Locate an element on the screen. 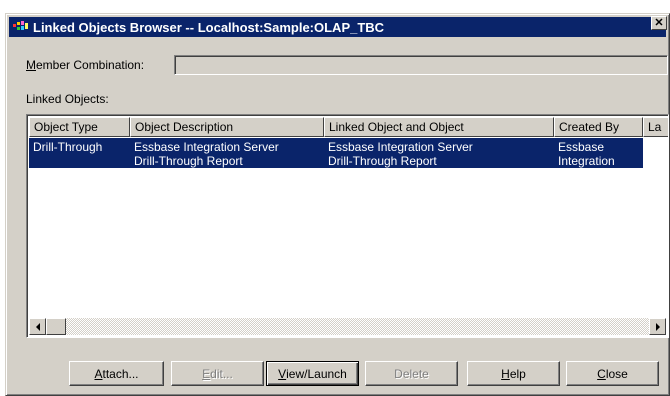 This screenshot has height=396, width=670. horizontal-scrollbar is located at coordinates (347, 326).